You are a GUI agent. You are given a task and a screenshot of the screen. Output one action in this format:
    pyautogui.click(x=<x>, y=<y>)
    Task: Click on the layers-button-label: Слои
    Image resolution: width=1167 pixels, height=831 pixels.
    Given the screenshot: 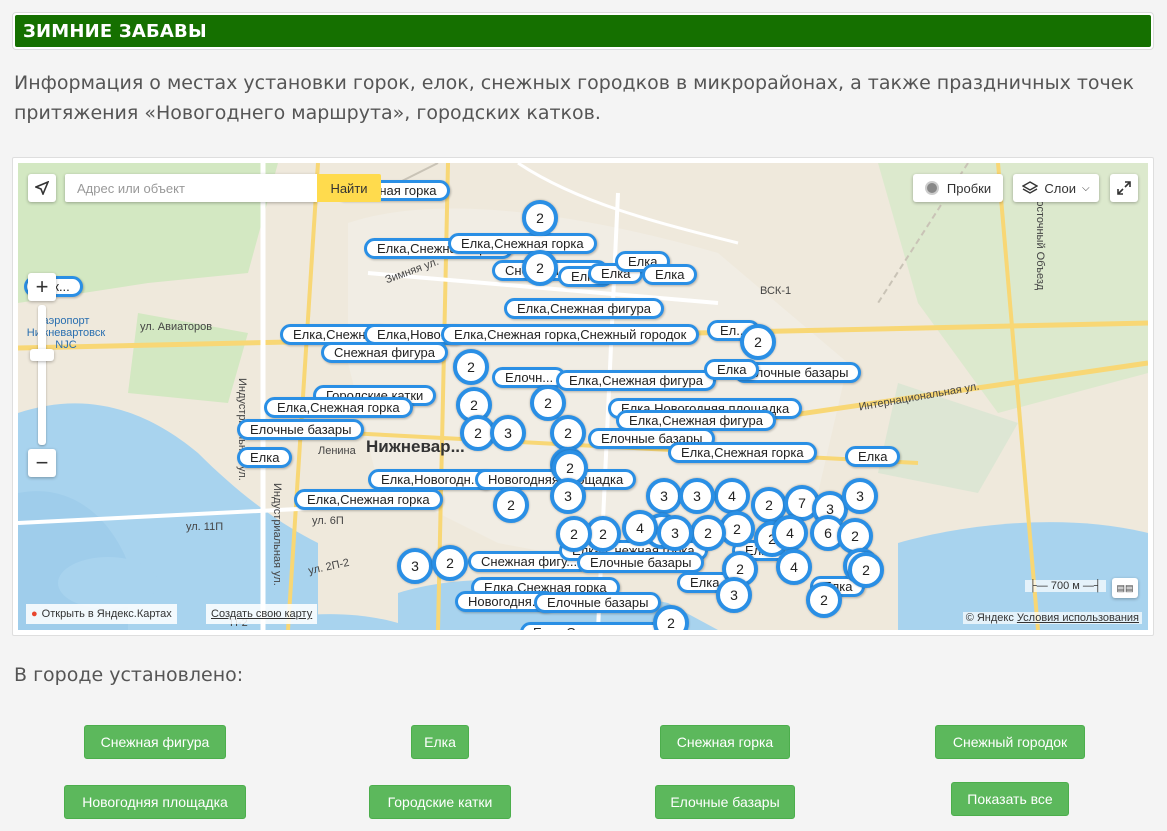 What is the action you would take?
    pyautogui.click(x=1060, y=188)
    